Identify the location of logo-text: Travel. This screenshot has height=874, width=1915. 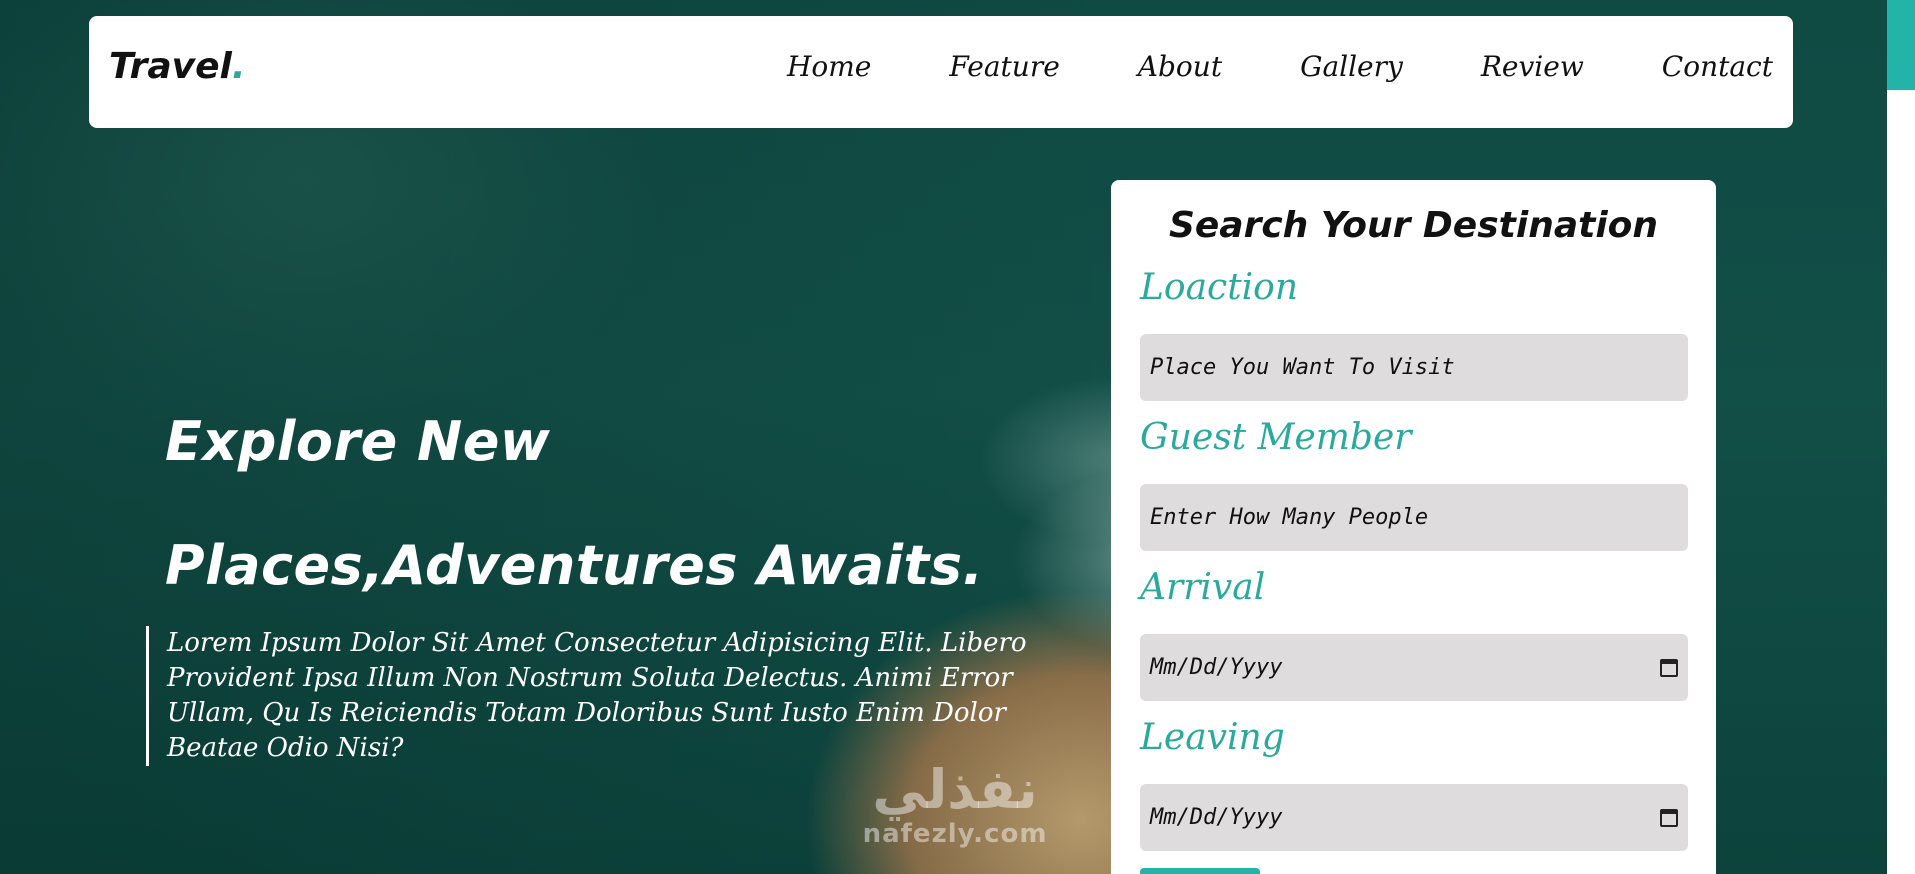
(170, 66).